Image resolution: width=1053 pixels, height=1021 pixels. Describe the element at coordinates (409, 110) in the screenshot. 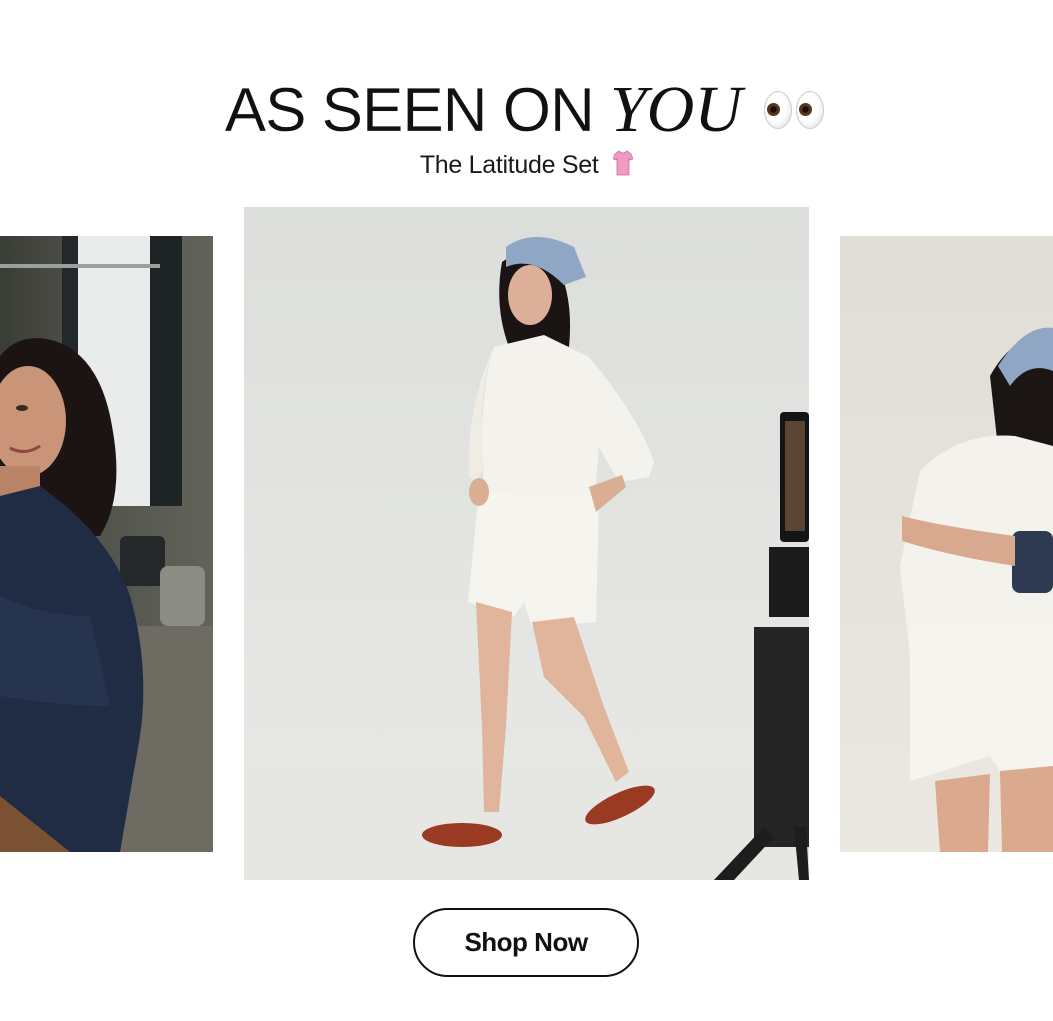

I see `headline-lead: AS SEEN ON` at that location.